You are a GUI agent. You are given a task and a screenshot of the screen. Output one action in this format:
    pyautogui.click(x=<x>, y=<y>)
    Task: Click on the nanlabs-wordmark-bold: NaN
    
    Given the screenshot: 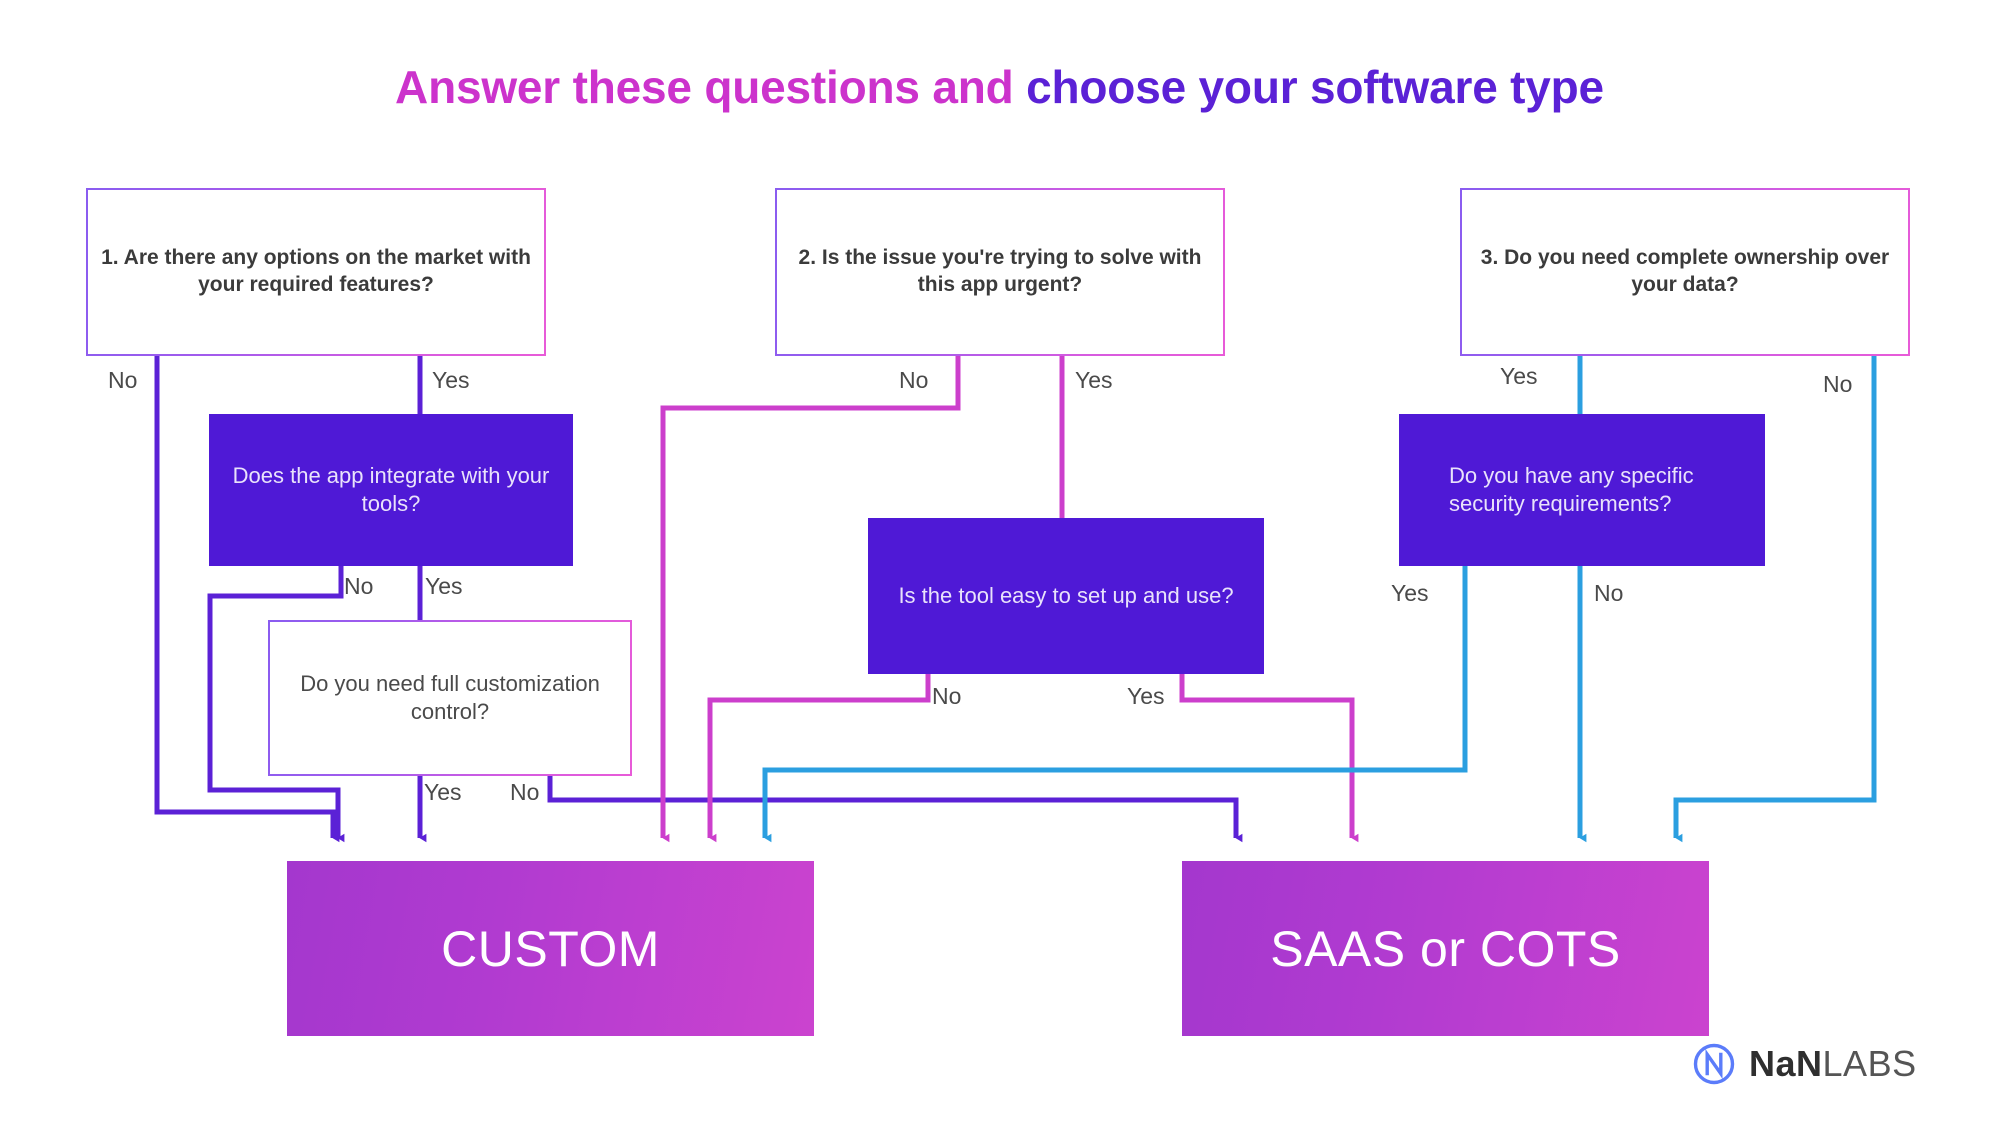 What is the action you would take?
    pyautogui.click(x=1786, y=1063)
    